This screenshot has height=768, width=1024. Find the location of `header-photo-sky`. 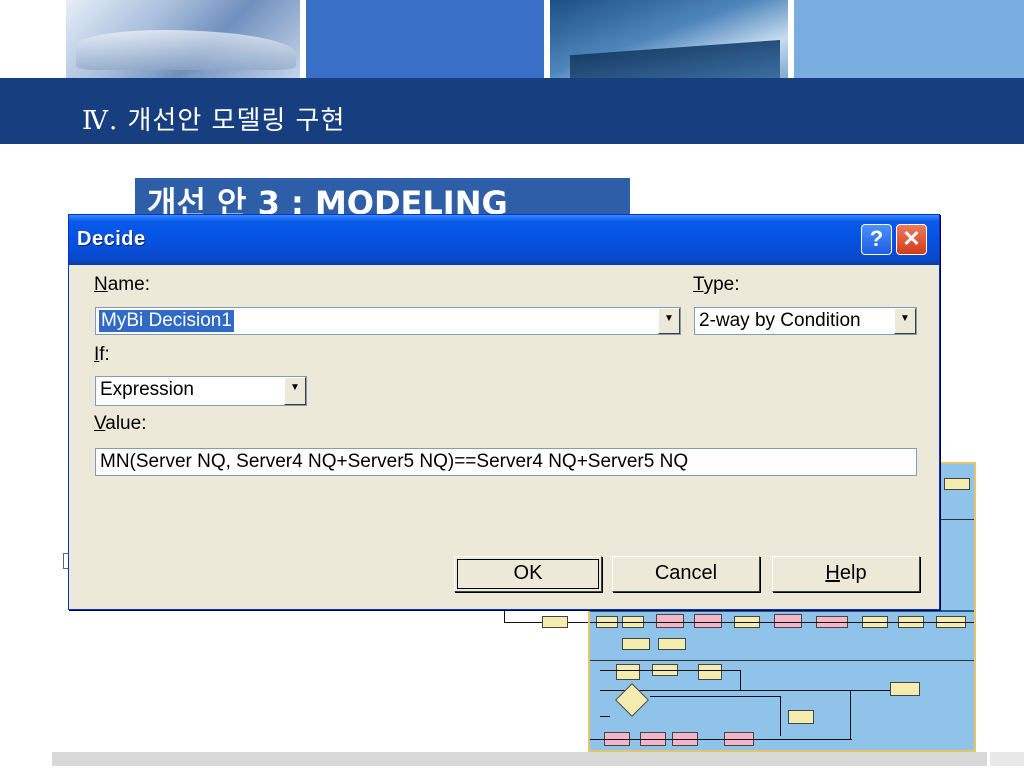

header-photo-sky is located at coordinates (909, 39).